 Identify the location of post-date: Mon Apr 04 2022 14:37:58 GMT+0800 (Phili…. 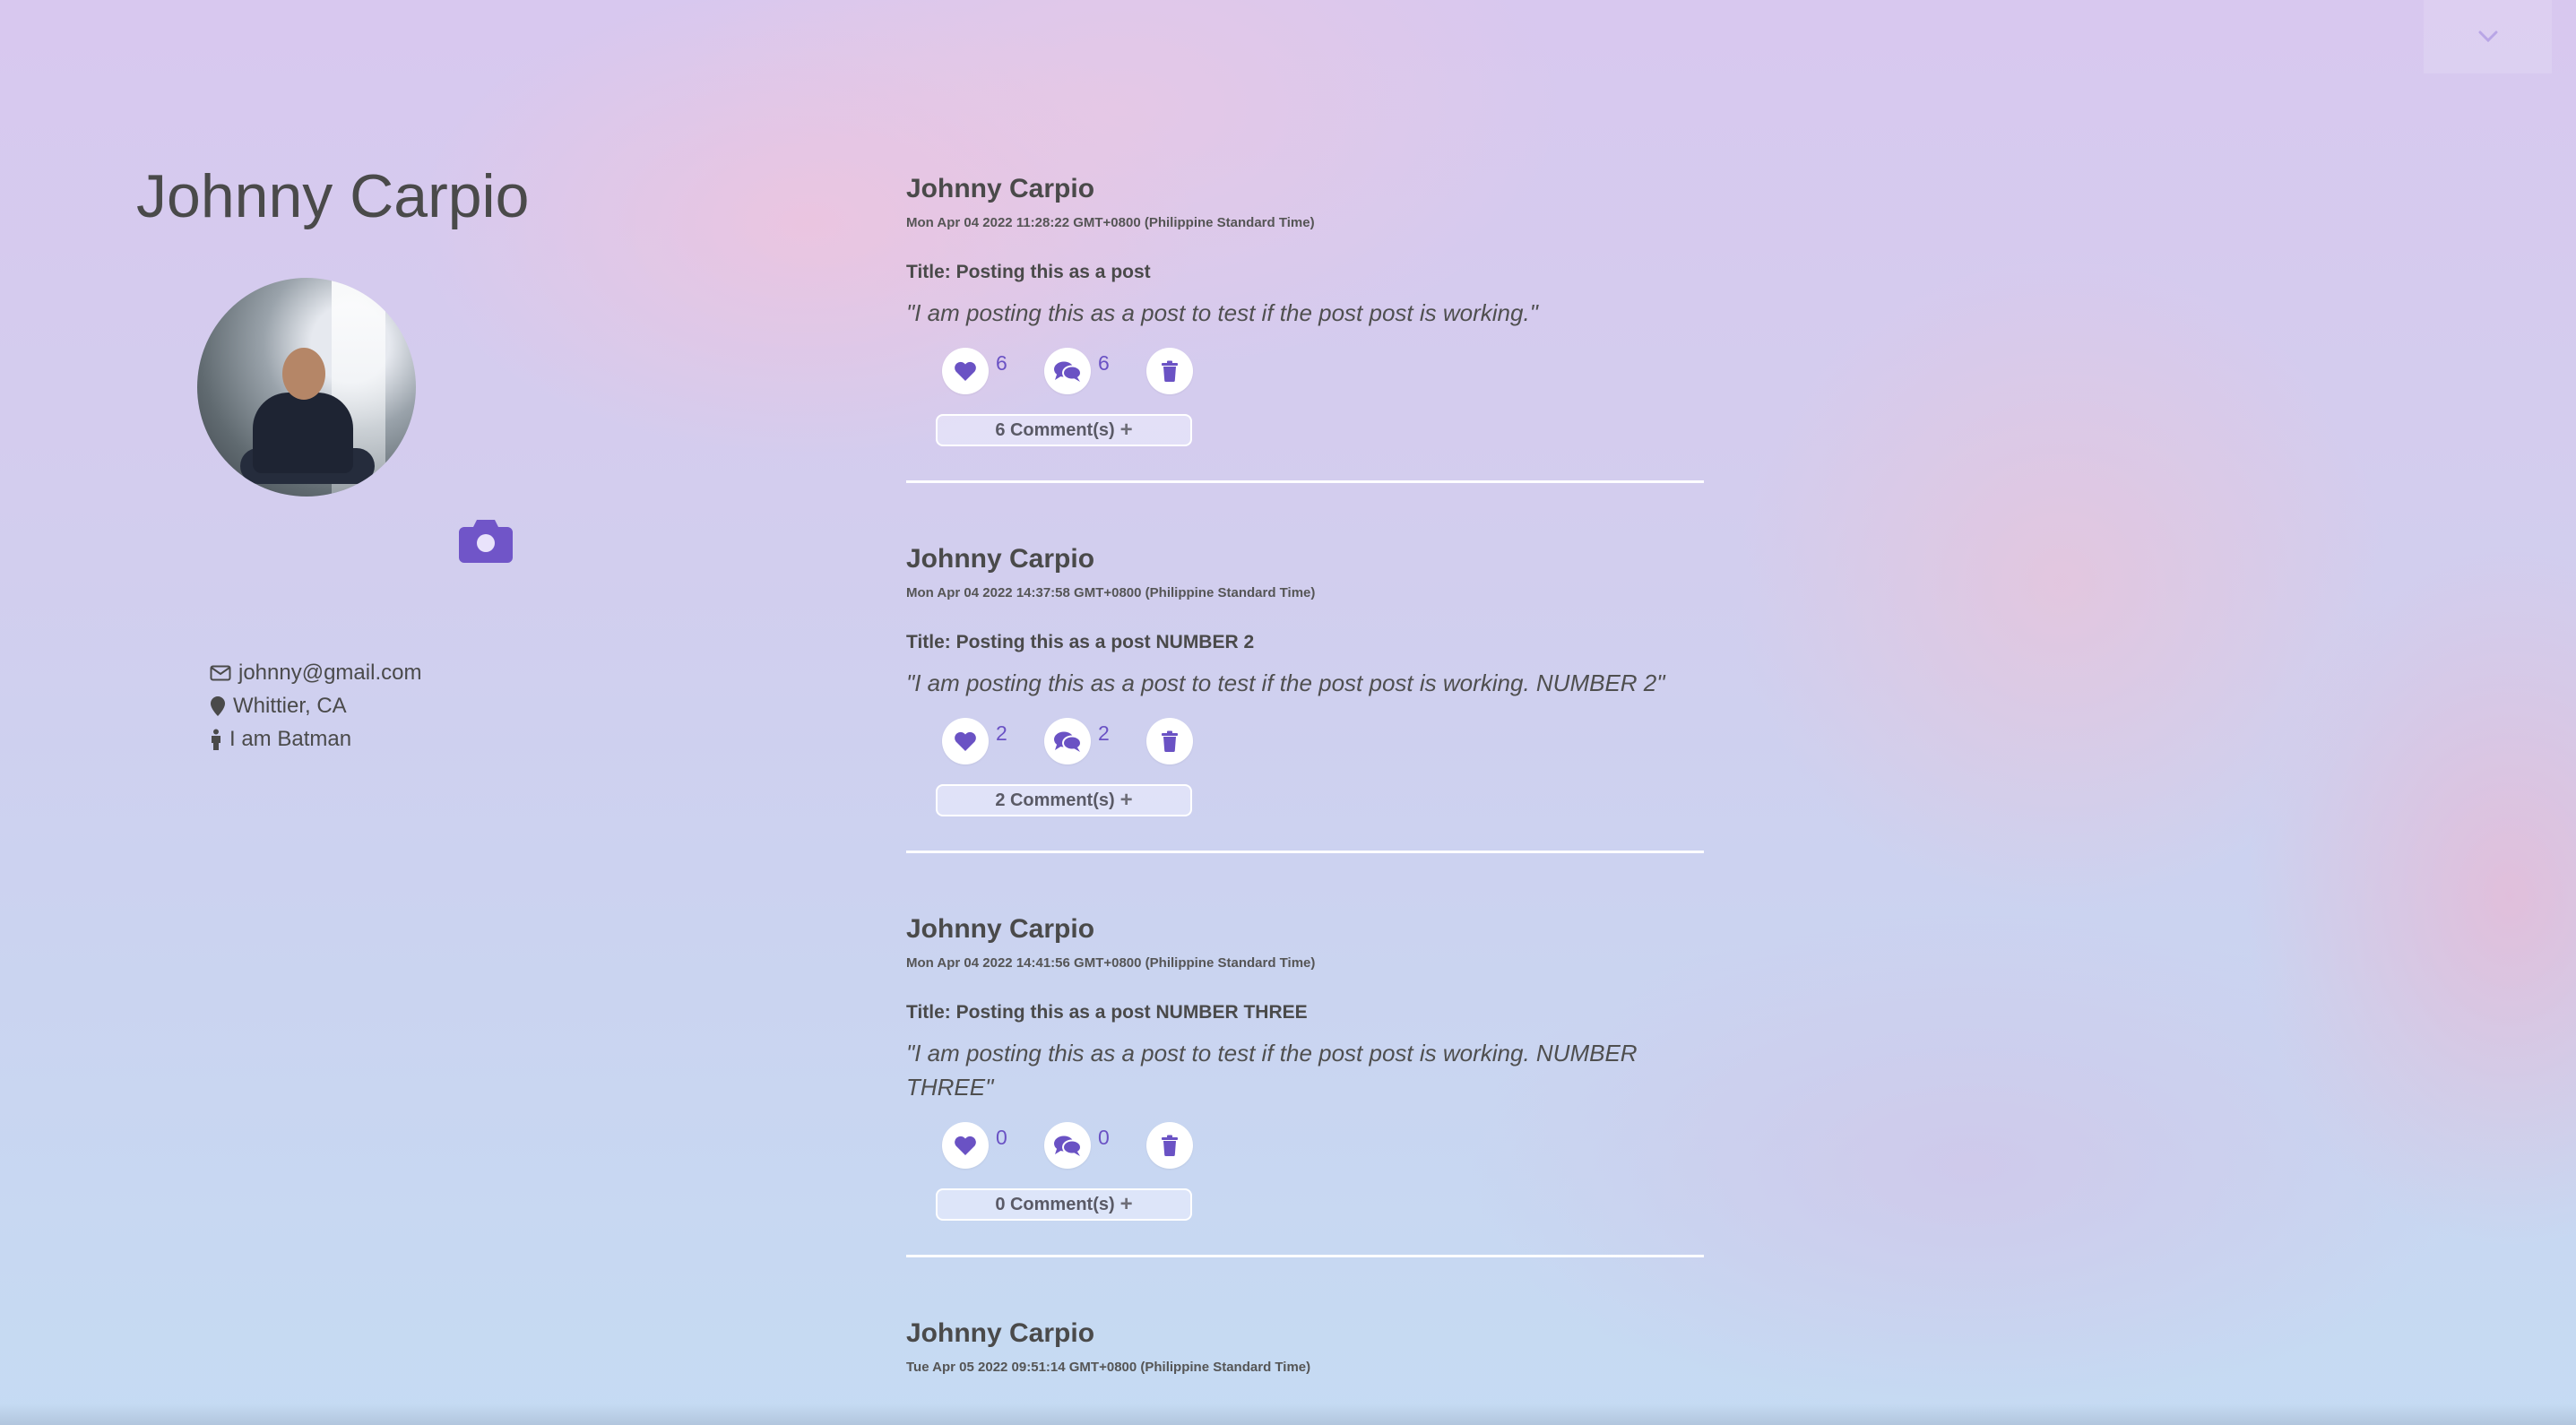
(1111, 592).